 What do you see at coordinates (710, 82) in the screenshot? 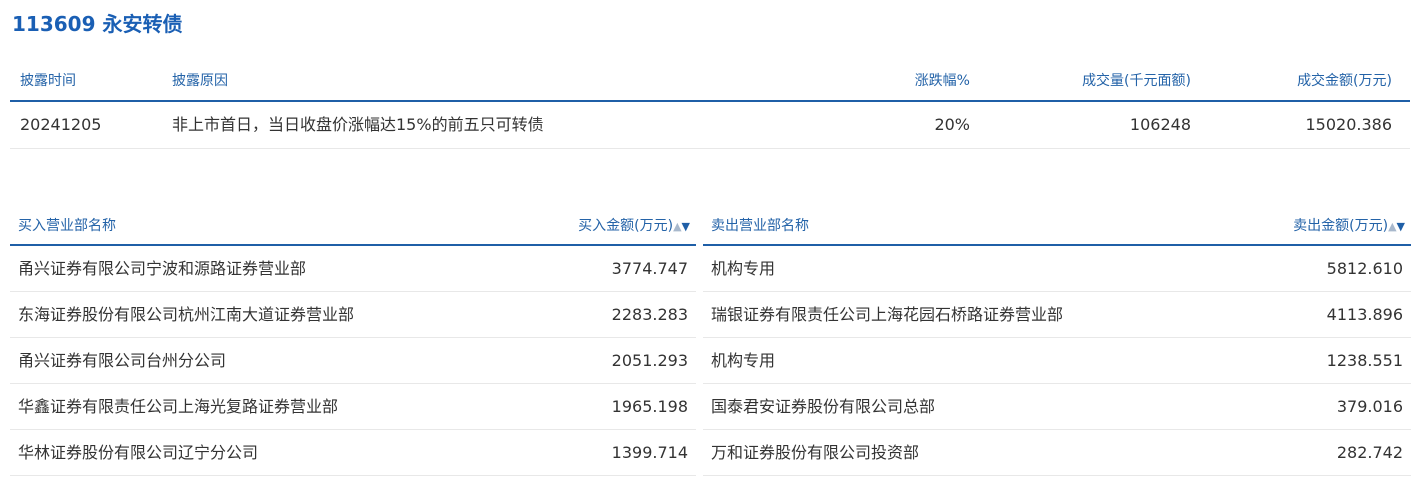
I see `disclosure-header-row: 披露时间 披露原因 涨跌幅% 成交量(千元面额) 成交金额(万元)` at bounding box center [710, 82].